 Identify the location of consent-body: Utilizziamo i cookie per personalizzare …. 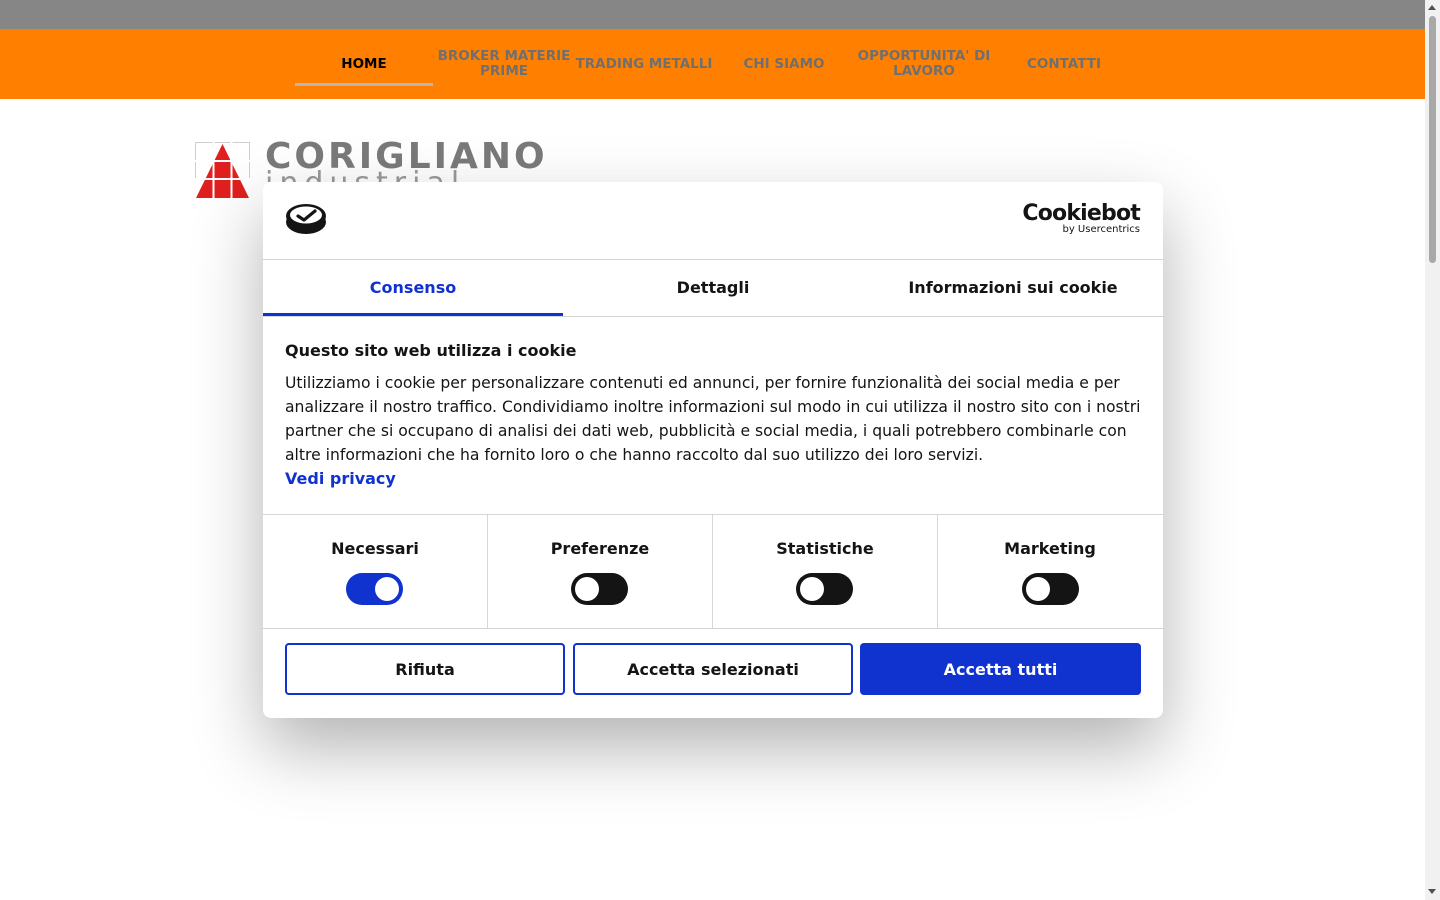
(713, 431).